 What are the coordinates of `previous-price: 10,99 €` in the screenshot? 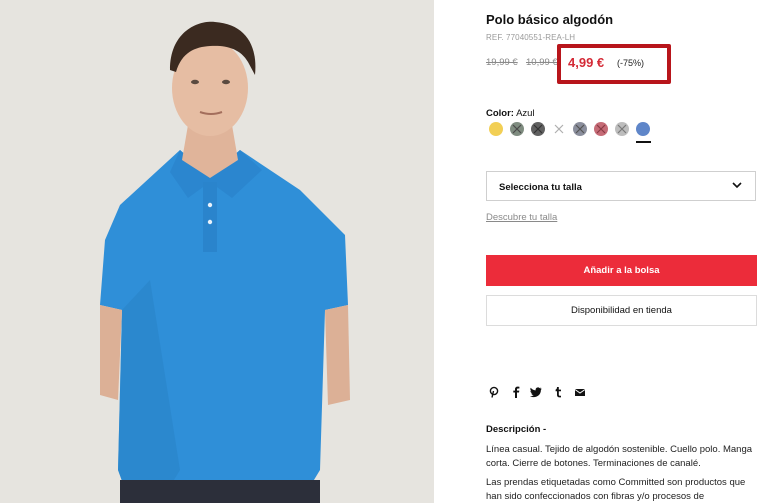 It's located at (542, 62).